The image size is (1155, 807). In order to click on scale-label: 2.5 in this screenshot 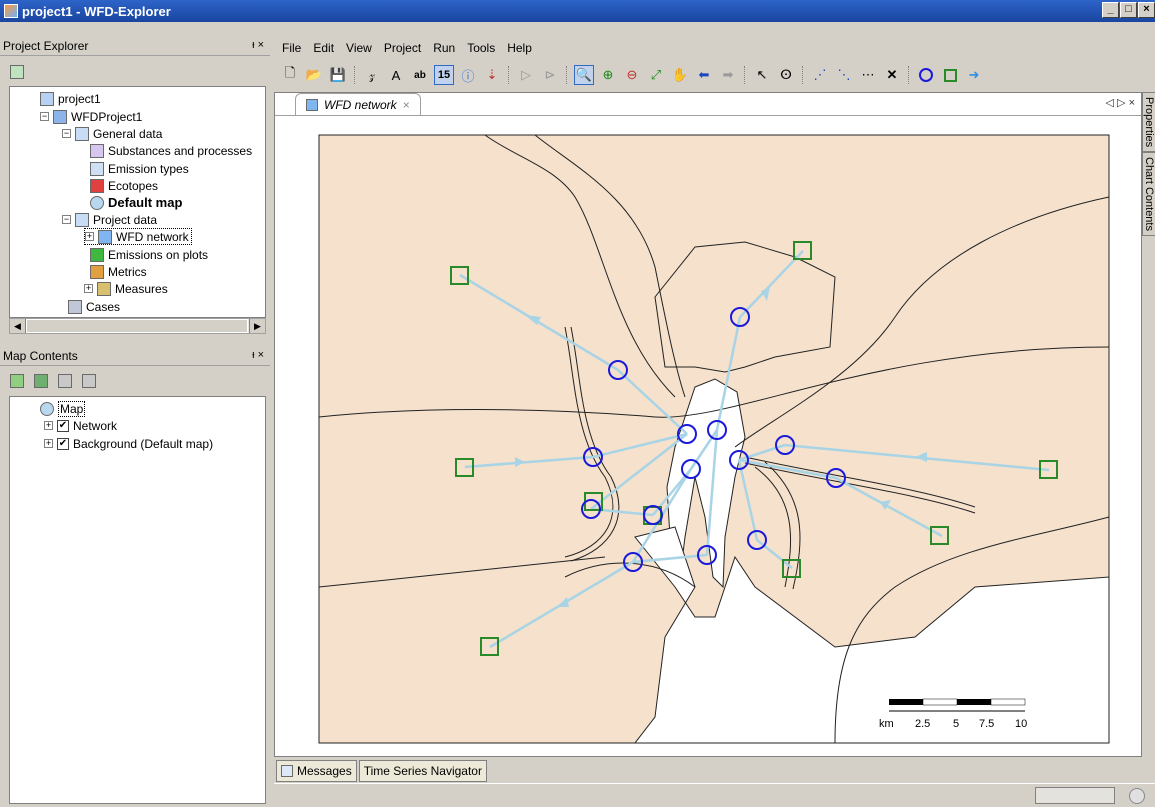, I will do `click(922, 724)`.